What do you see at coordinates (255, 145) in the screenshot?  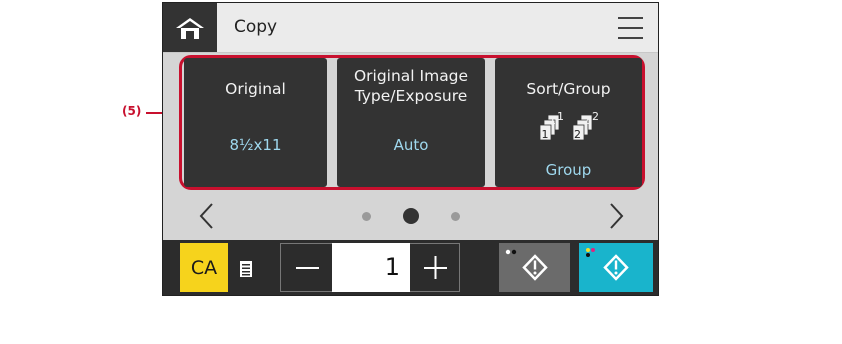 I see `tile-original-value: 8½x11` at bounding box center [255, 145].